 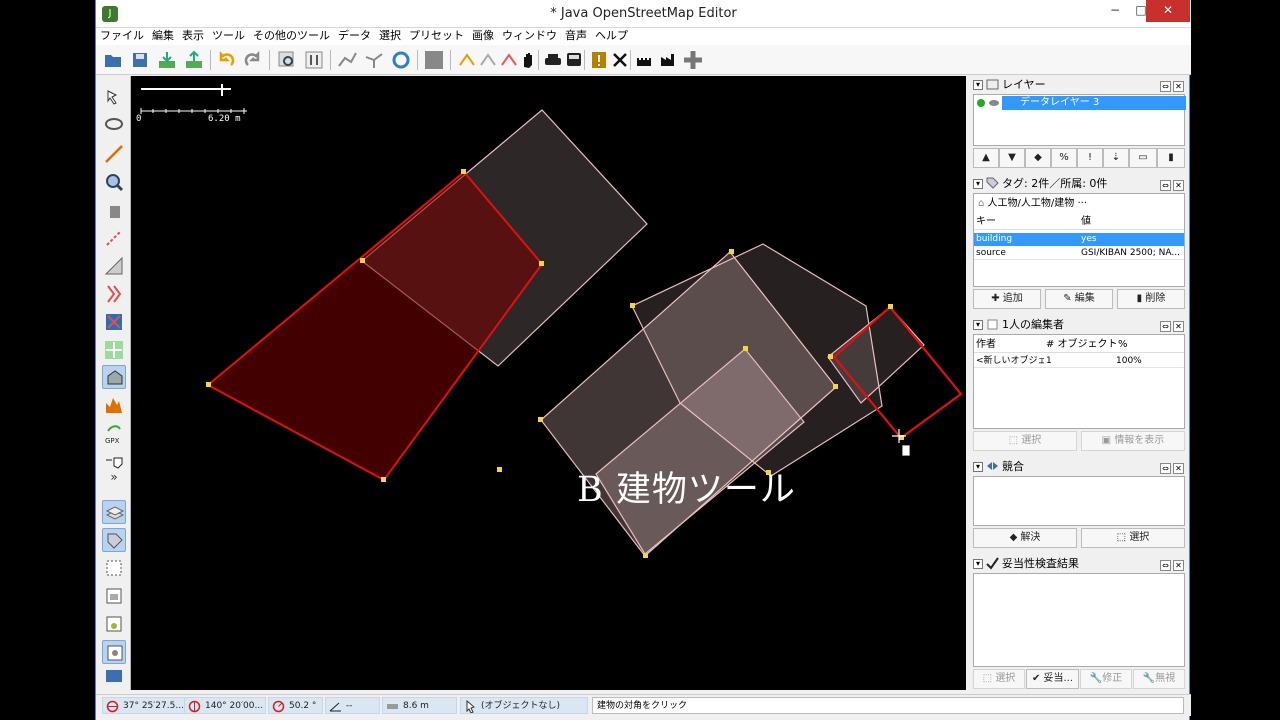 What do you see at coordinates (529, 36) in the screenshot?
I see `menu-windows: ウィンドウ` at bounding box center [529, 36].